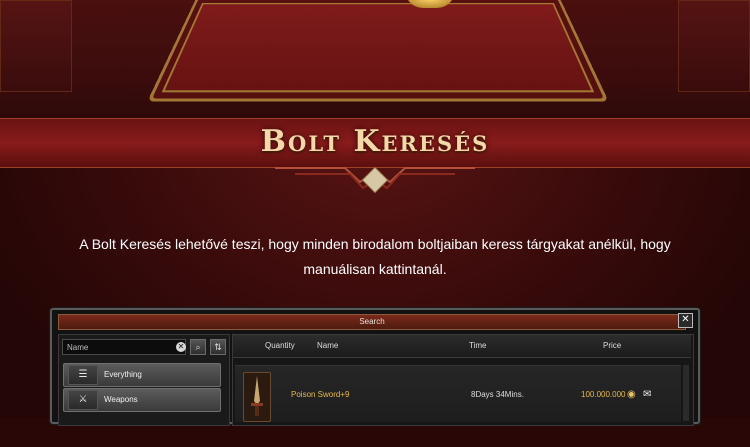 The image size is (750, 447). What do you see at coordinates (320, 394) in the screenshot?
I see `item-name: Poison Sword+9` at bounding box center [320, 394].